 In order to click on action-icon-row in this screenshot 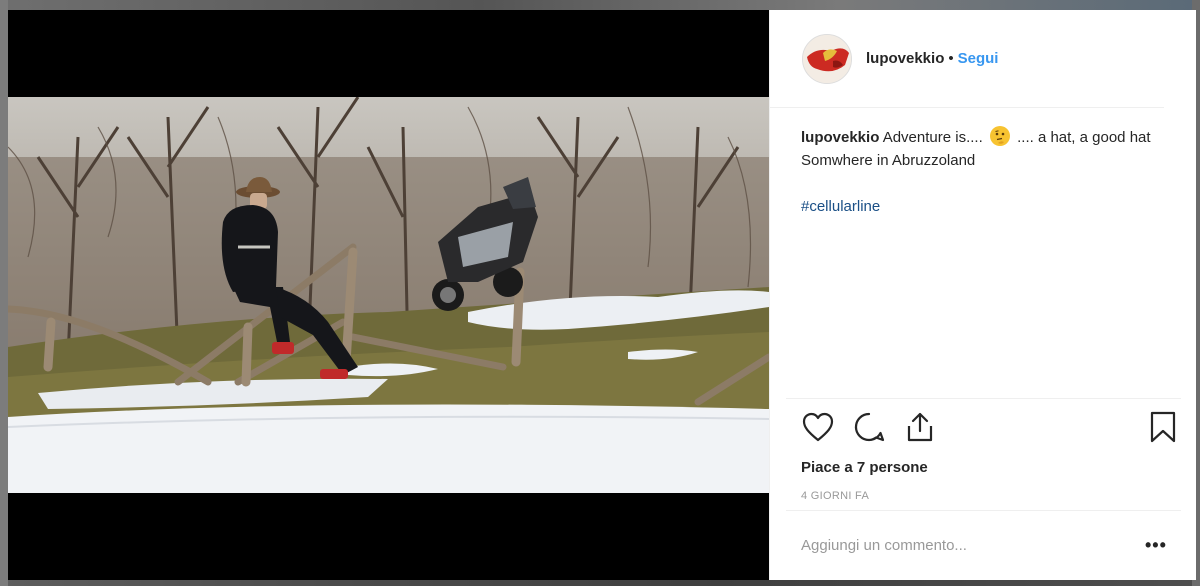, I will do `click(983, 427)`.